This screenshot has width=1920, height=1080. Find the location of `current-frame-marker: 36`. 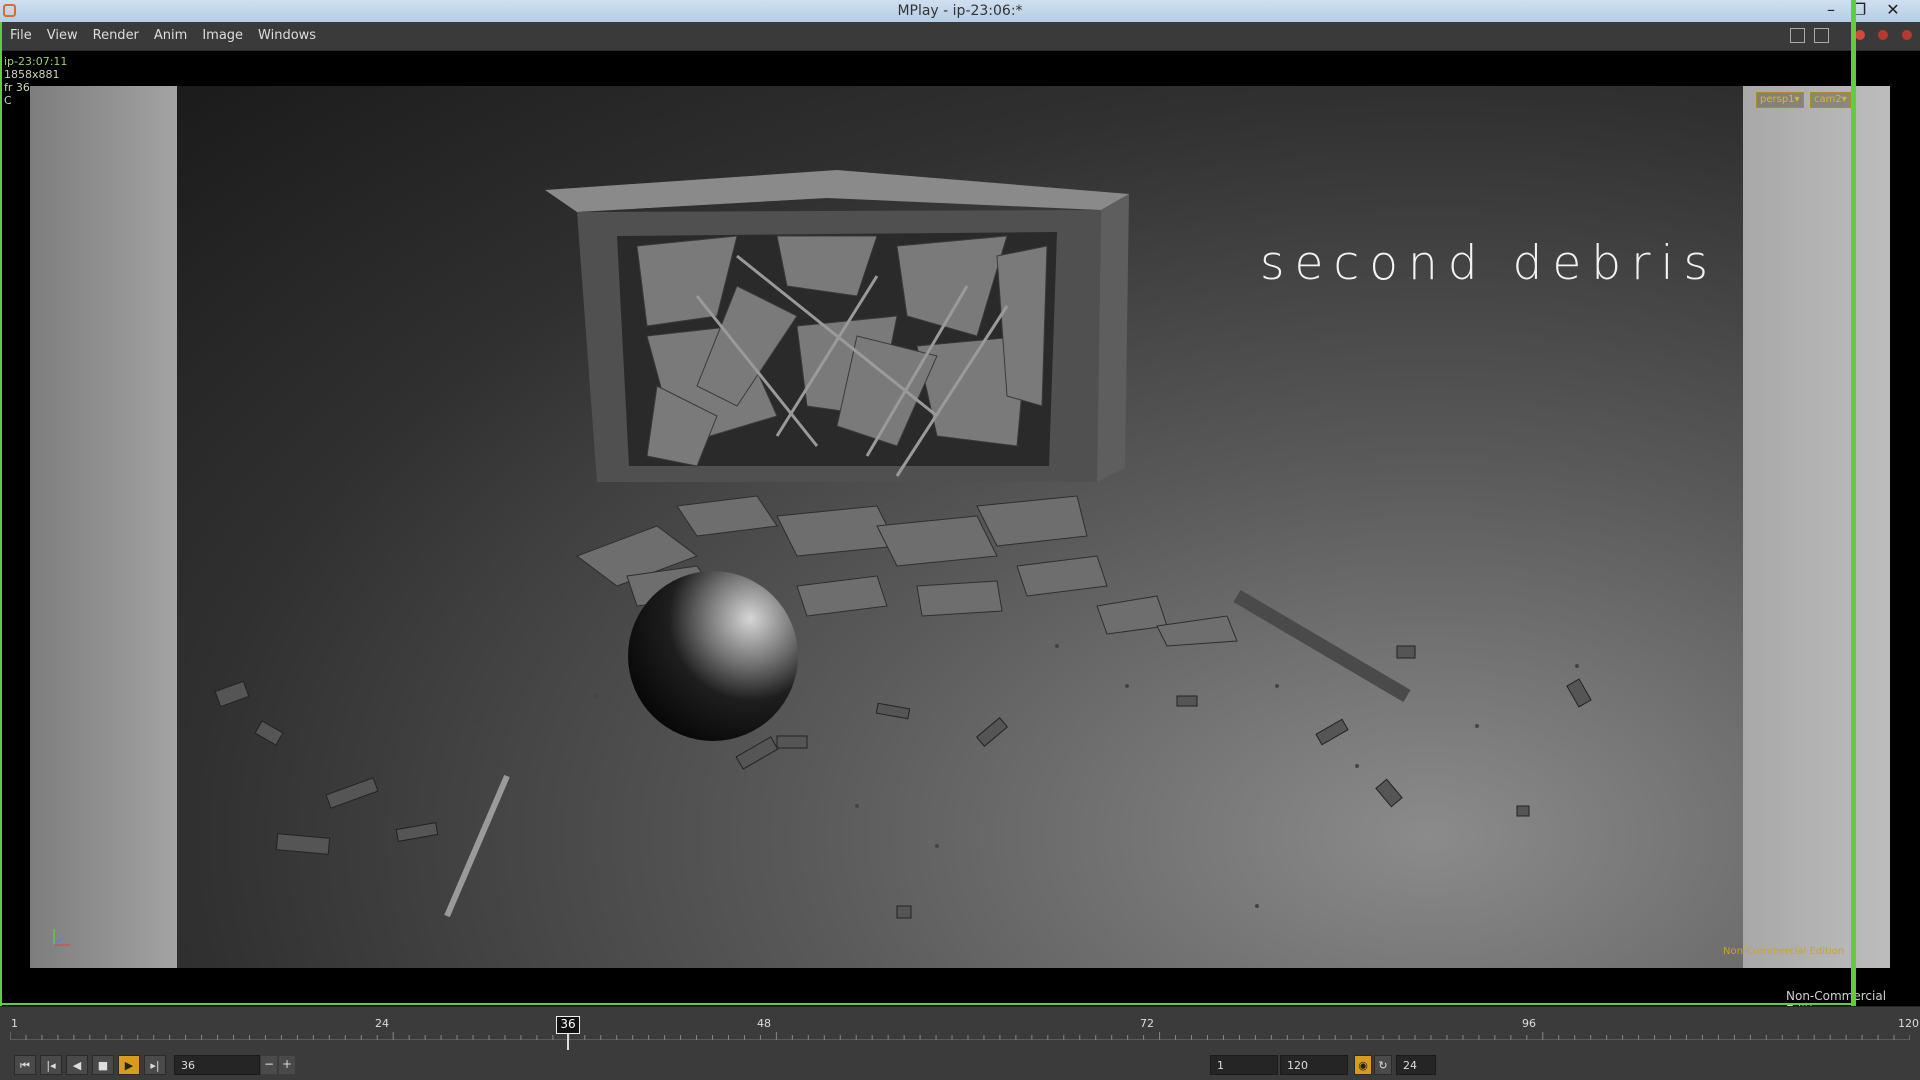

current-frame-marker: 36 is located at coordinates (568, 1025).